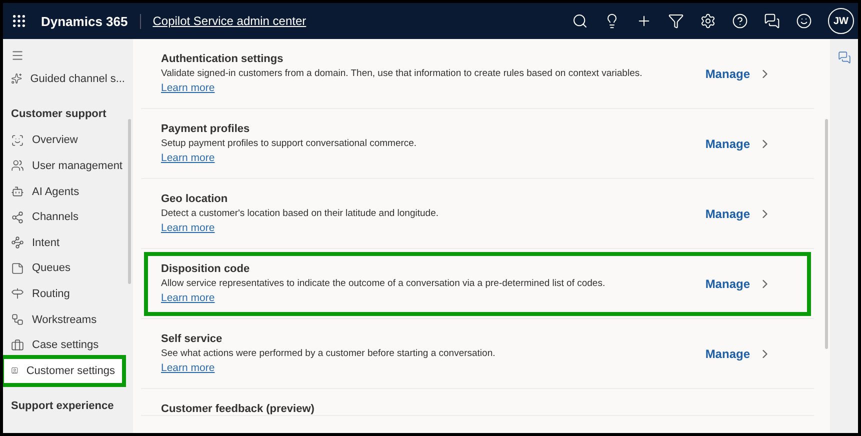 The width and height of the screenshot is (861, 436). I want to click on sparkle-icon, so click(16, 79).